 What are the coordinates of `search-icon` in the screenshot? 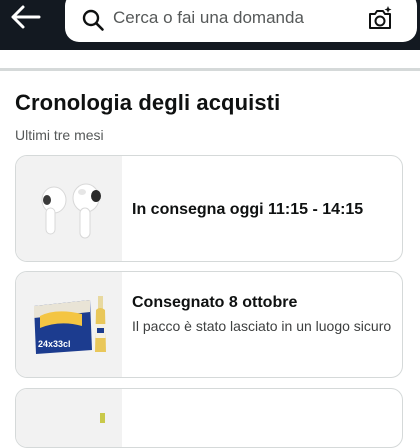 It's located at (93, 20).